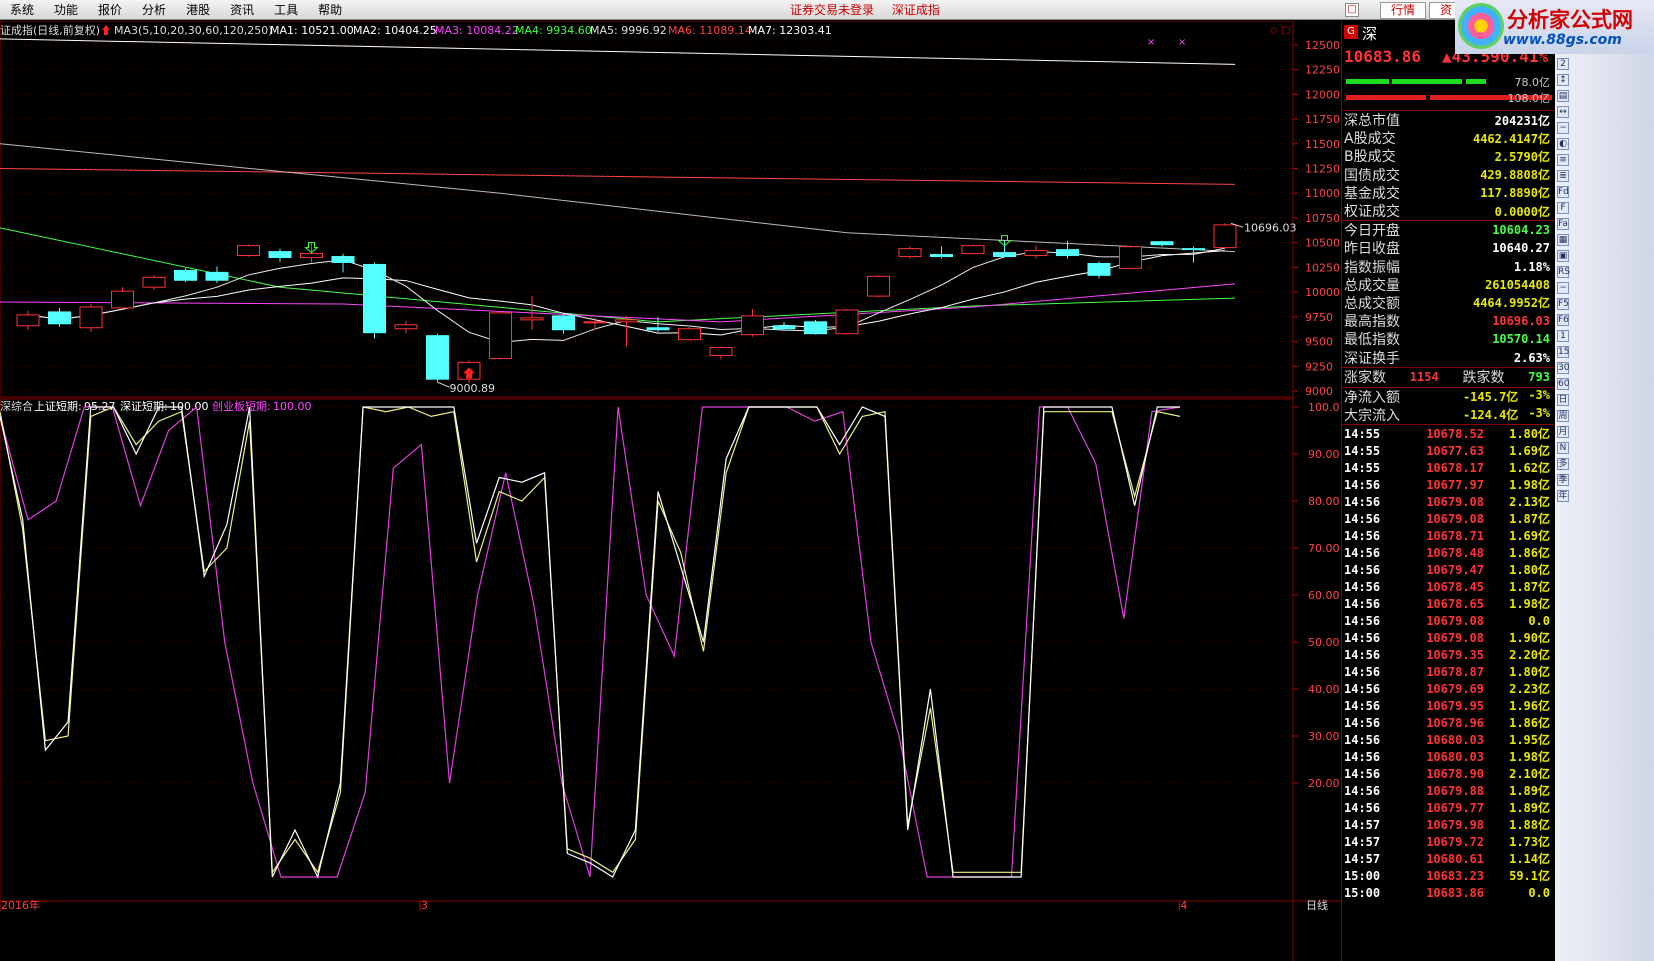 The height and width of the screenshot is (961, 1654). Describe the element at coordinates (1563, 176) in the screenshot. I see `toolbar-button-7: ≣` at that location.